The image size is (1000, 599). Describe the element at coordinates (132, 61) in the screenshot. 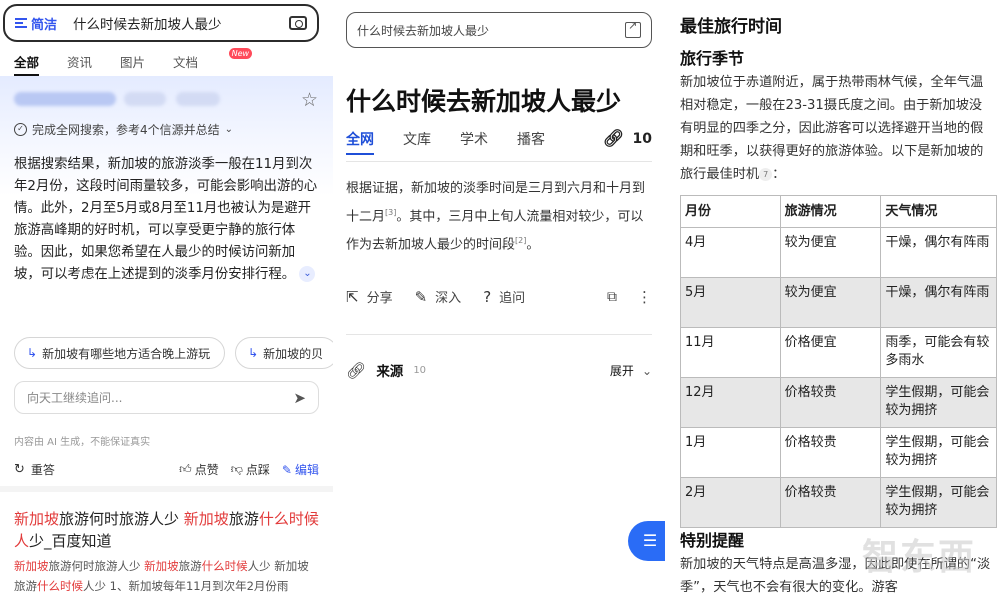

I see `tab-images: 图片` at that location.